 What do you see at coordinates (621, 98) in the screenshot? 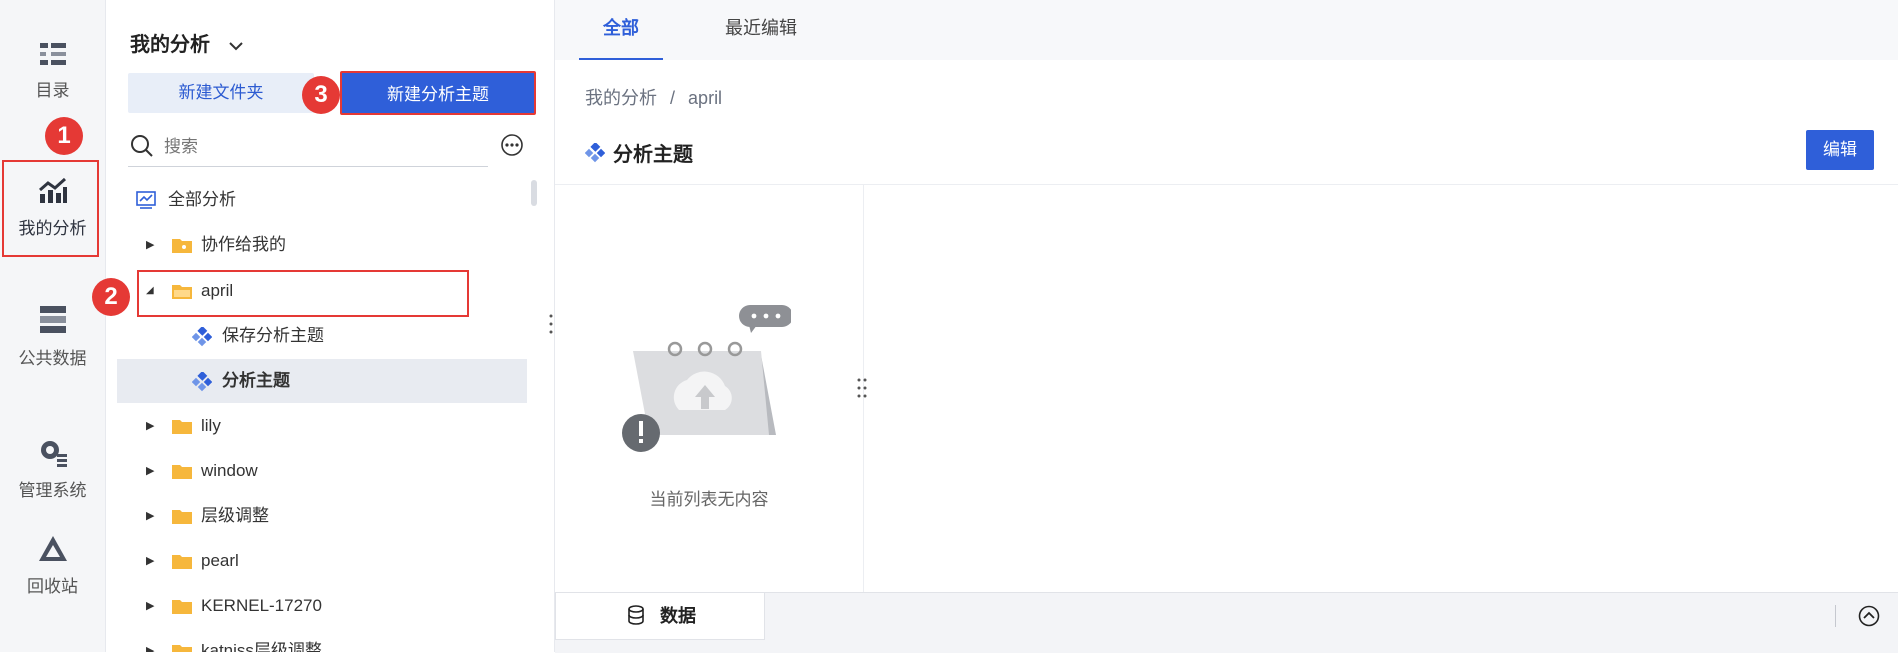
I see `breadcrumb-root: 我的分析` at bounding box center [621, 98].